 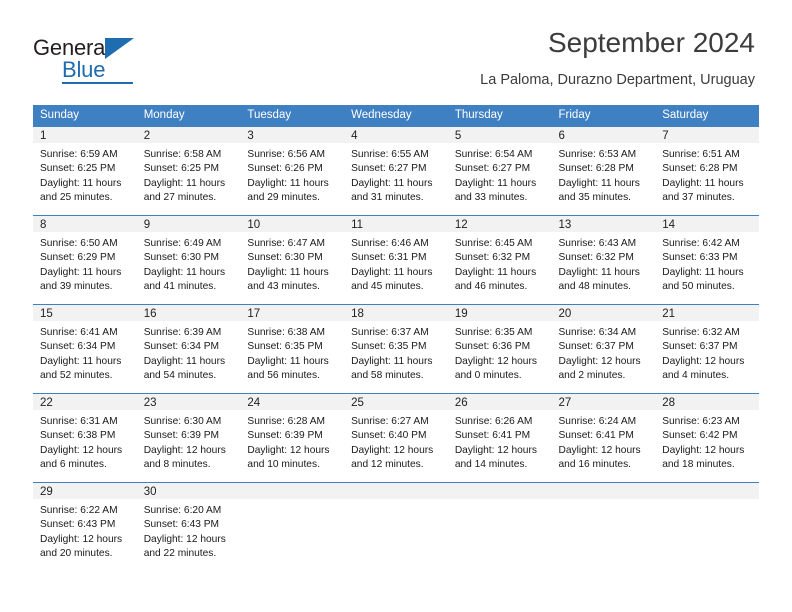 I want to click on sunrise-text: Sunrise: 6:30 AM, so click(x=182, y=421).